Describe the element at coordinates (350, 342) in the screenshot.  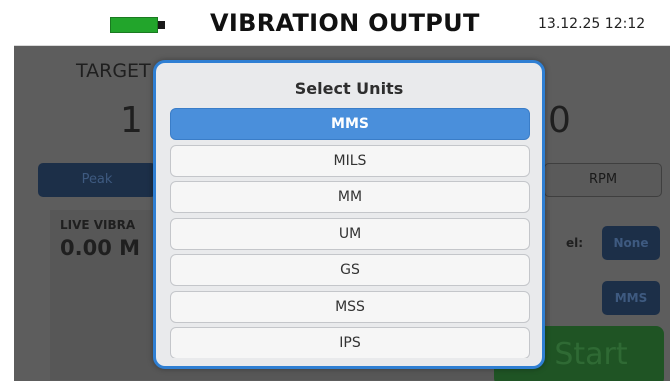
I see `unit-option-ips: IPS` at that location.